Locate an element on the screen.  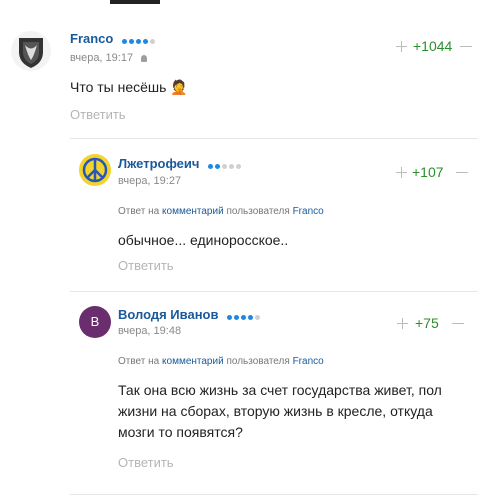
peace-icon is located at coordinates (95, 170).